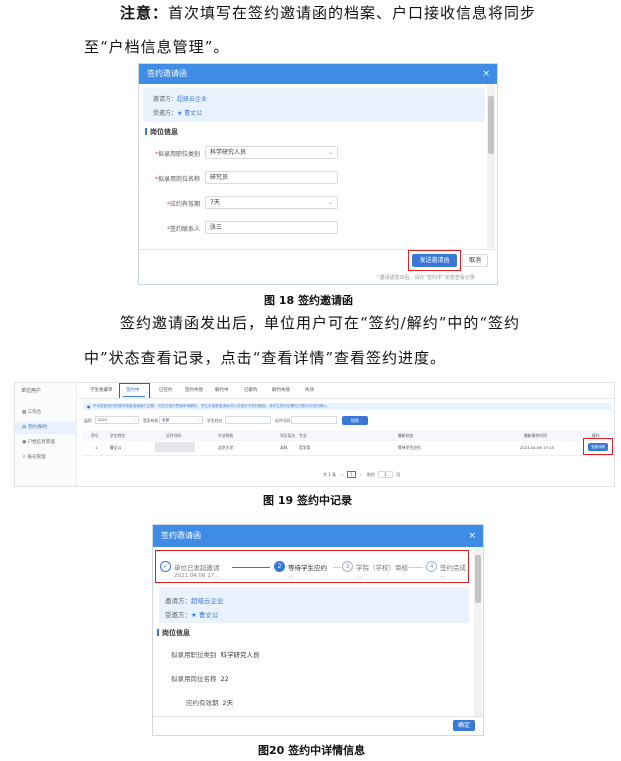 The width and height of the screenshot is (621, 761). What do you see at coordinates (226, 447) in the screenshot?
I see `row-school: 北京大学` at bounding box center [226, 447].